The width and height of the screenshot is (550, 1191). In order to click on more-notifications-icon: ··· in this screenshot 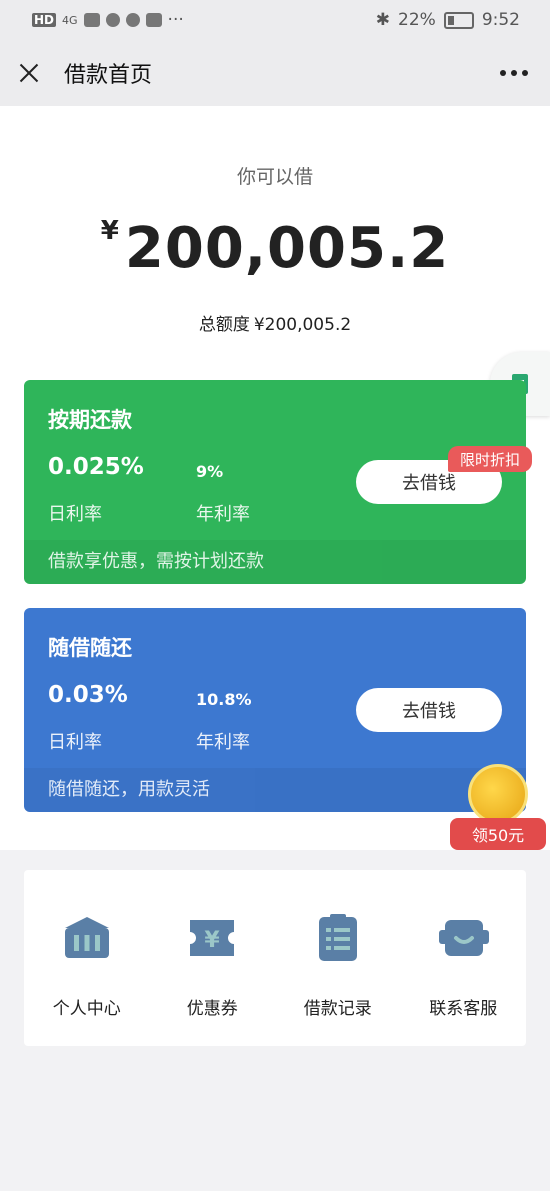, I will do `click(175, 20)`.